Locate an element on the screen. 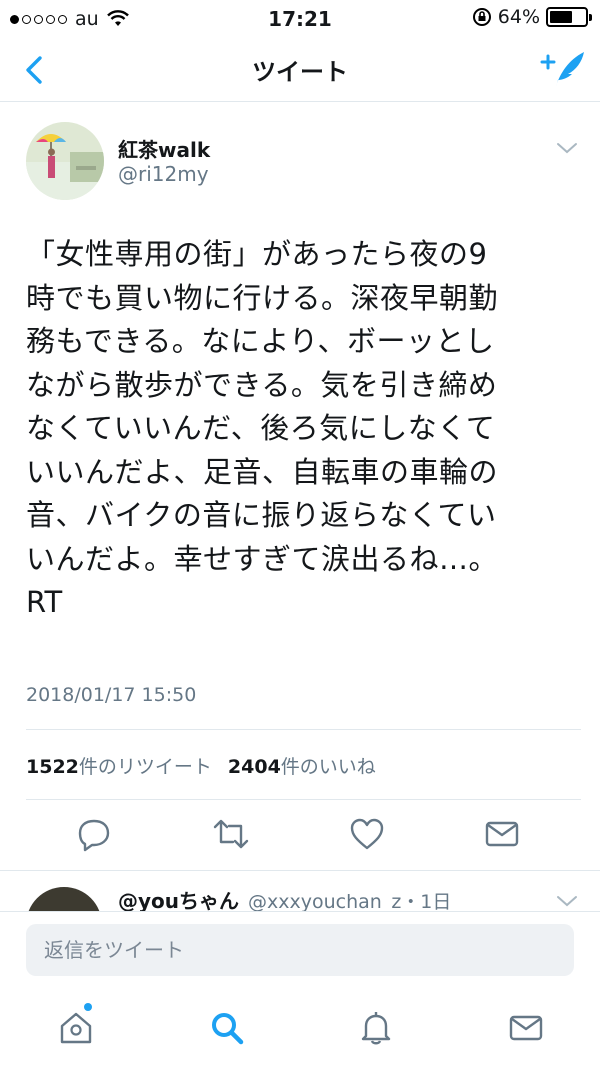  retweet-icon is located at coordinates (231, 834).